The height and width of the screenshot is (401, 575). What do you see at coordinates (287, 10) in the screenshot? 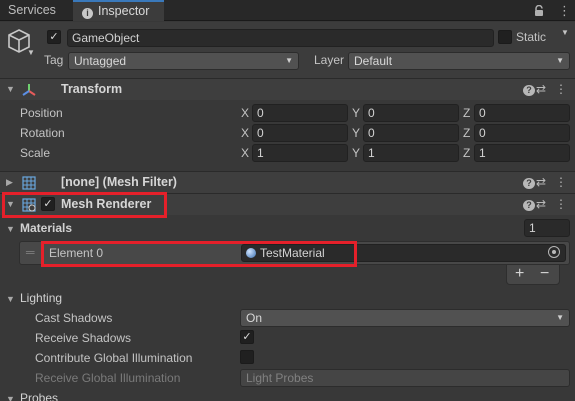
I see `tab-bar: Services i Inspector ⋮` at bounding box center [287, 10].